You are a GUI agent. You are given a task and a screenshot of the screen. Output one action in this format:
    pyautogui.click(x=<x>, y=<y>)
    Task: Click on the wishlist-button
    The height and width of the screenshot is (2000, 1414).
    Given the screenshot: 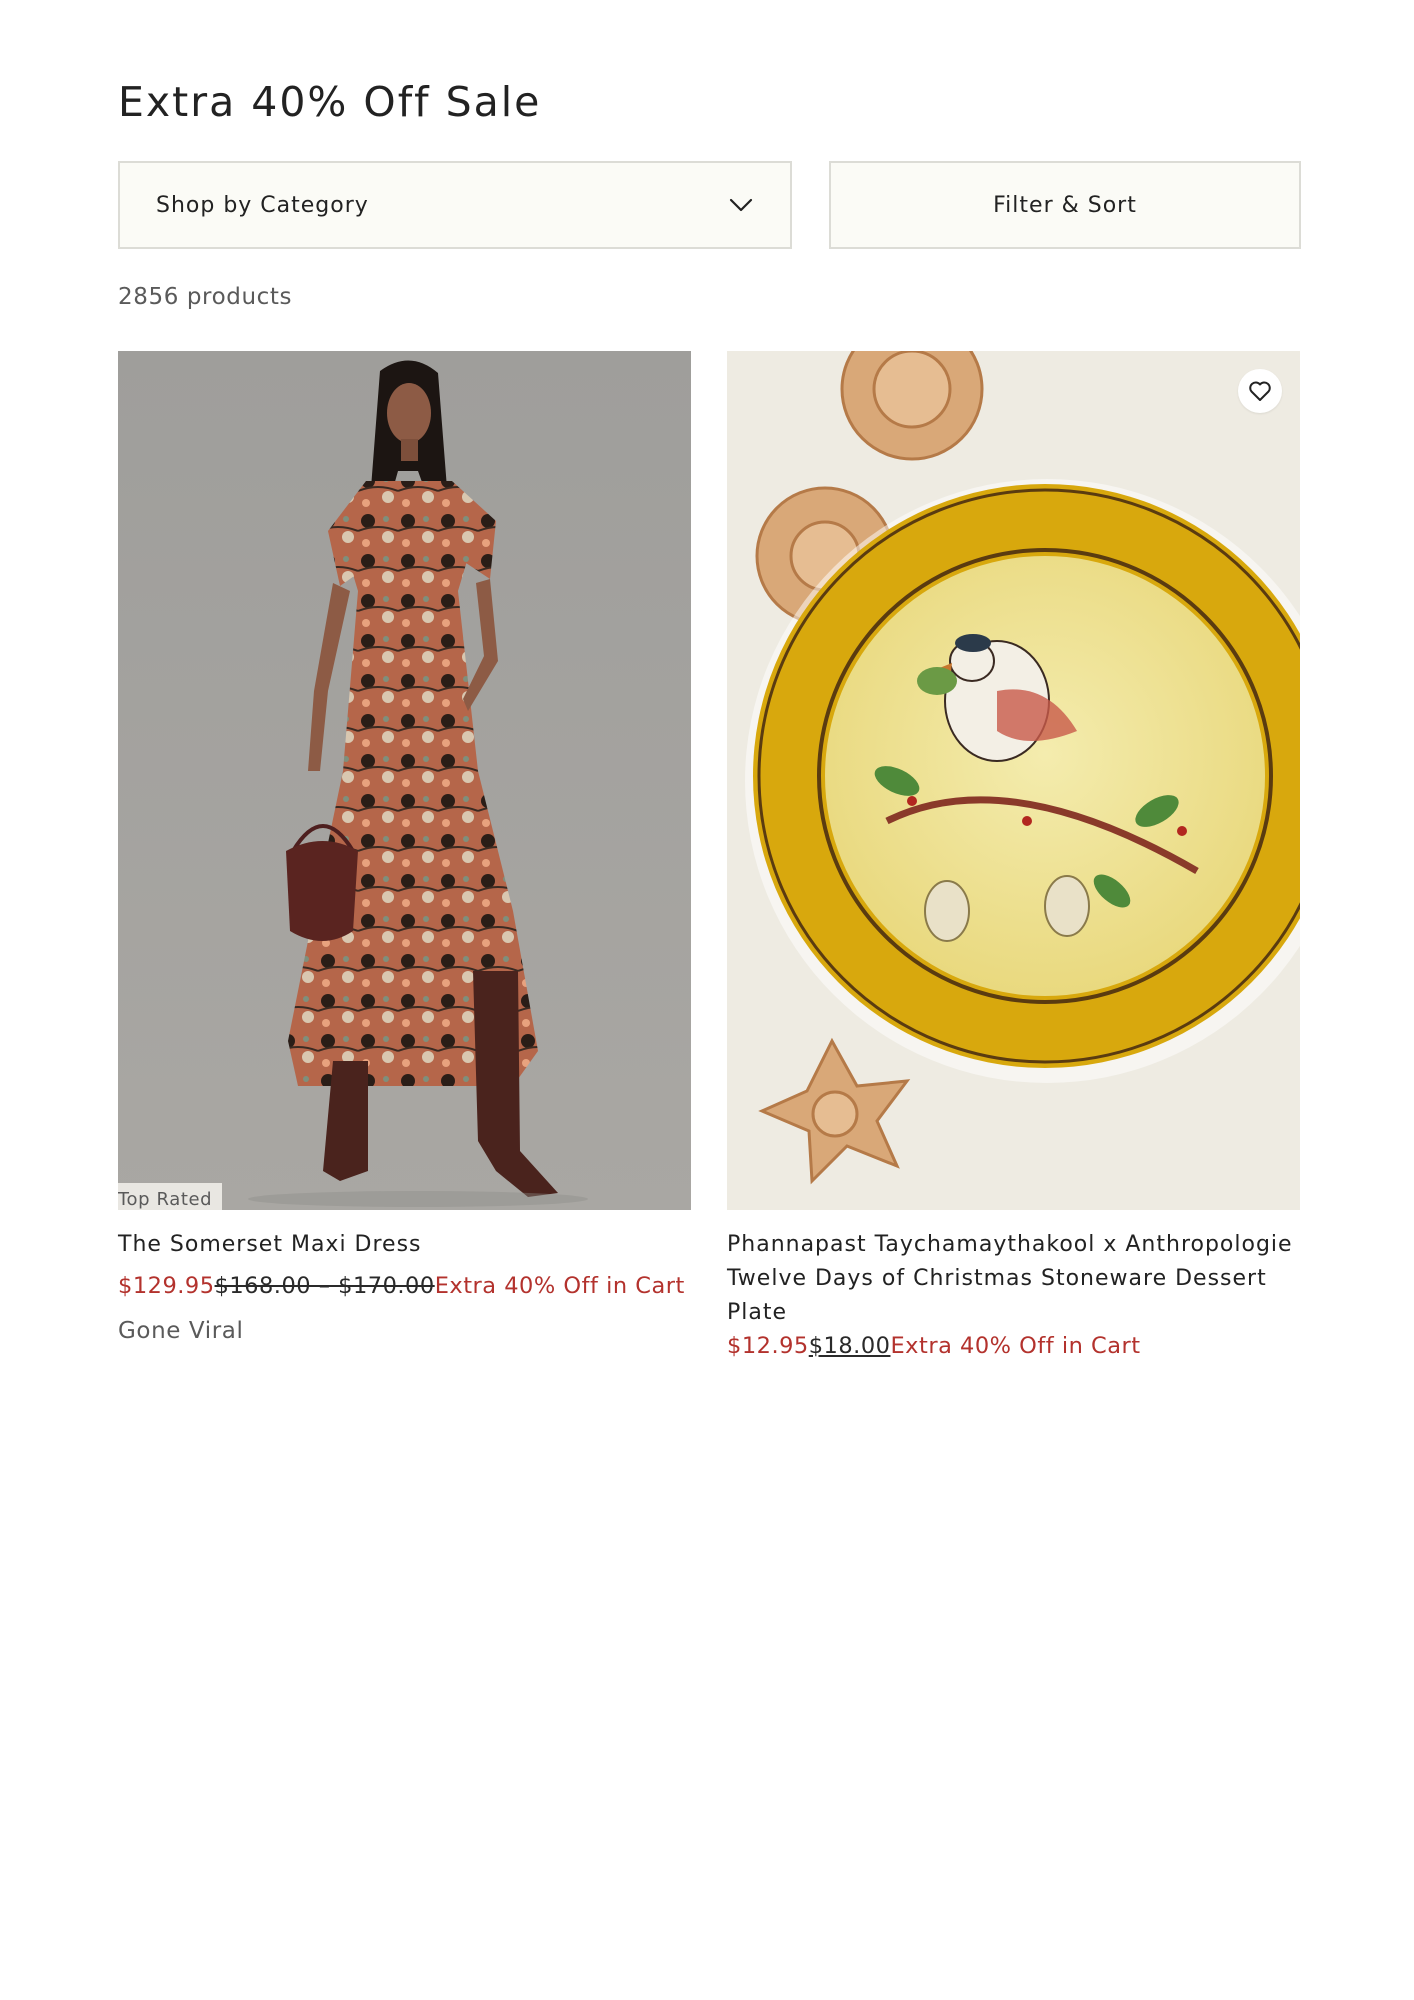 What is the action you would take?
    pyautogui.click(x=1260, y=391)
    